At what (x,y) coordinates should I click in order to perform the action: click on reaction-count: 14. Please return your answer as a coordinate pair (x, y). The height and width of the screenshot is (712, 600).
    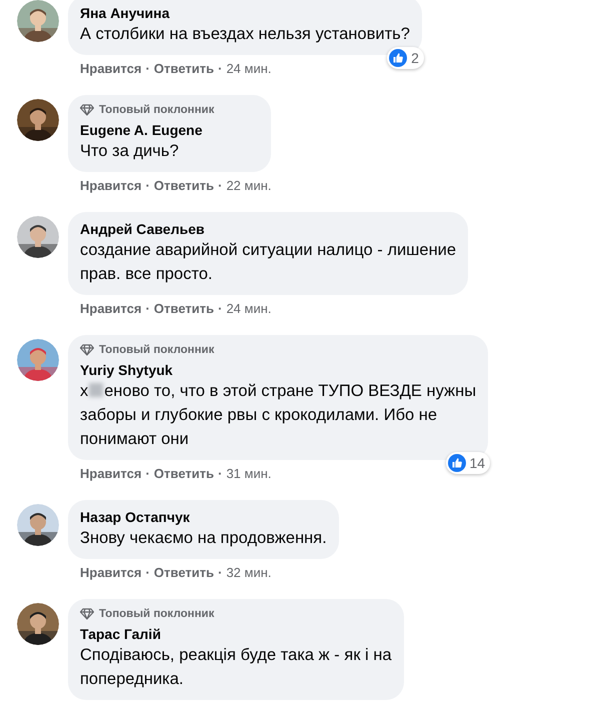
    Looking at the image, I should click on (468, 463).